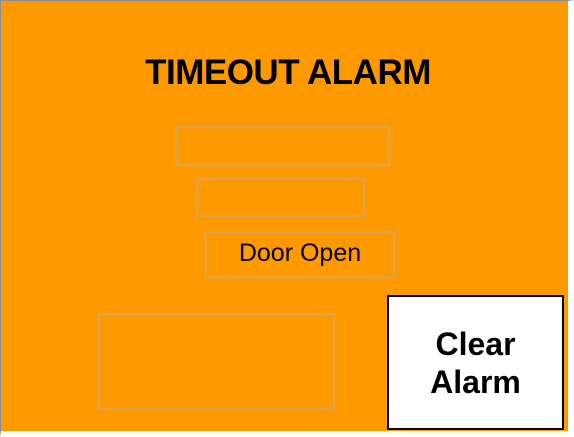 This screenshot has width=574, height=437. Describe the element at coordinates (475, 343) in the screenshot. I see `clear-alarm-label-line-1: Clear` at that location.